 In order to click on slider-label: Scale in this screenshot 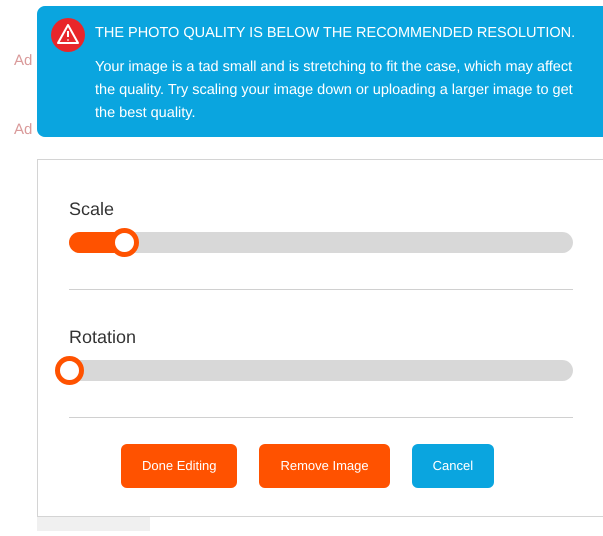, I will do `click(92, 209)`.